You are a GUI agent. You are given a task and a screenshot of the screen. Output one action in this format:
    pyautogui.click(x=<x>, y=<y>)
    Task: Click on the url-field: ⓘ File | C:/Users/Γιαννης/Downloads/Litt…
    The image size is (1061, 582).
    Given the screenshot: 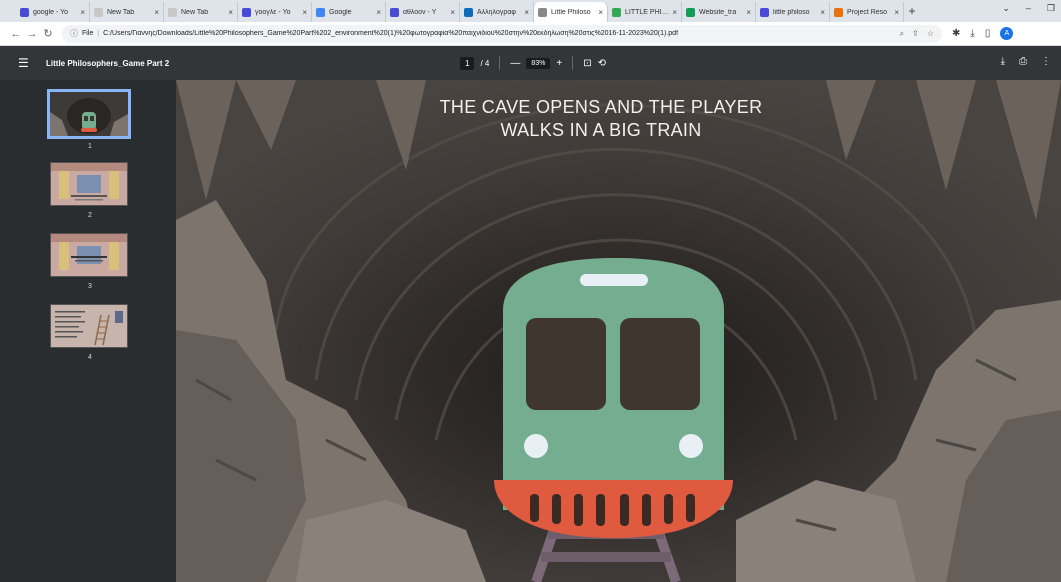 What is the action you would take?
    pyautogui.click(x=502, y=33)
    